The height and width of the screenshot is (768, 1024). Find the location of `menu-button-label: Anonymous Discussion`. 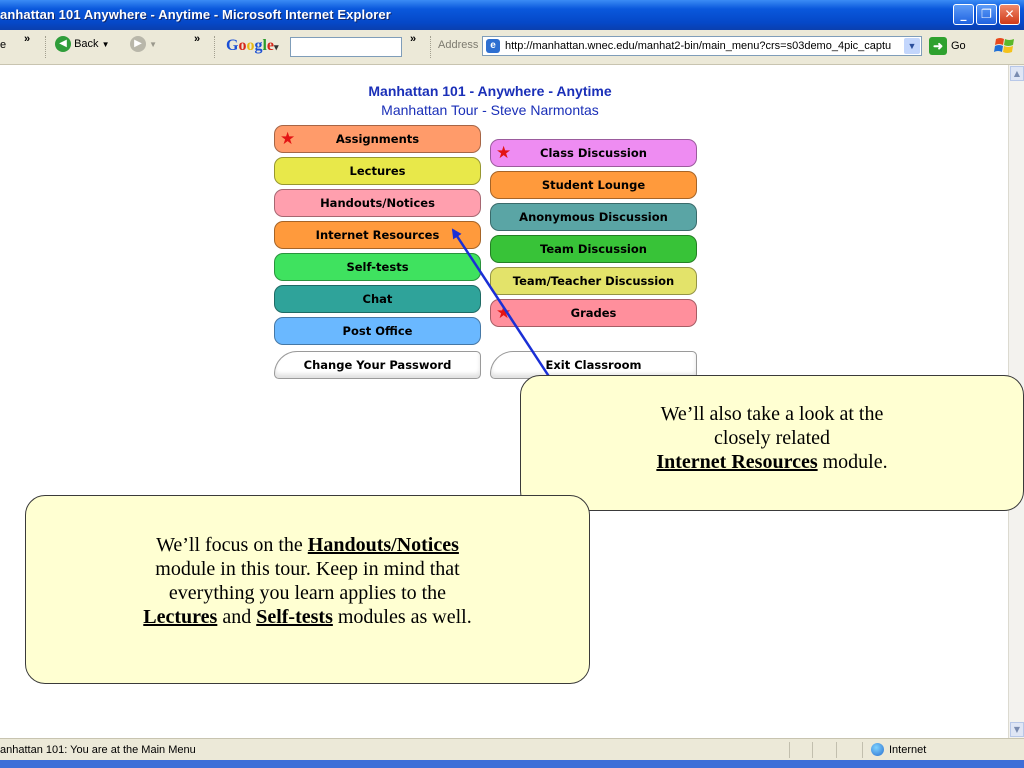

menu-button-label: Anonymous Discussion is located at coordinates (593, 217).